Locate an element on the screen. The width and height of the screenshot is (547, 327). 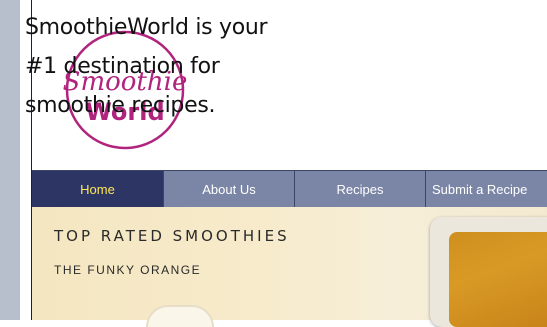
recipe-title: THE FUNKY ORANGE is located at coordinates (127, 270).